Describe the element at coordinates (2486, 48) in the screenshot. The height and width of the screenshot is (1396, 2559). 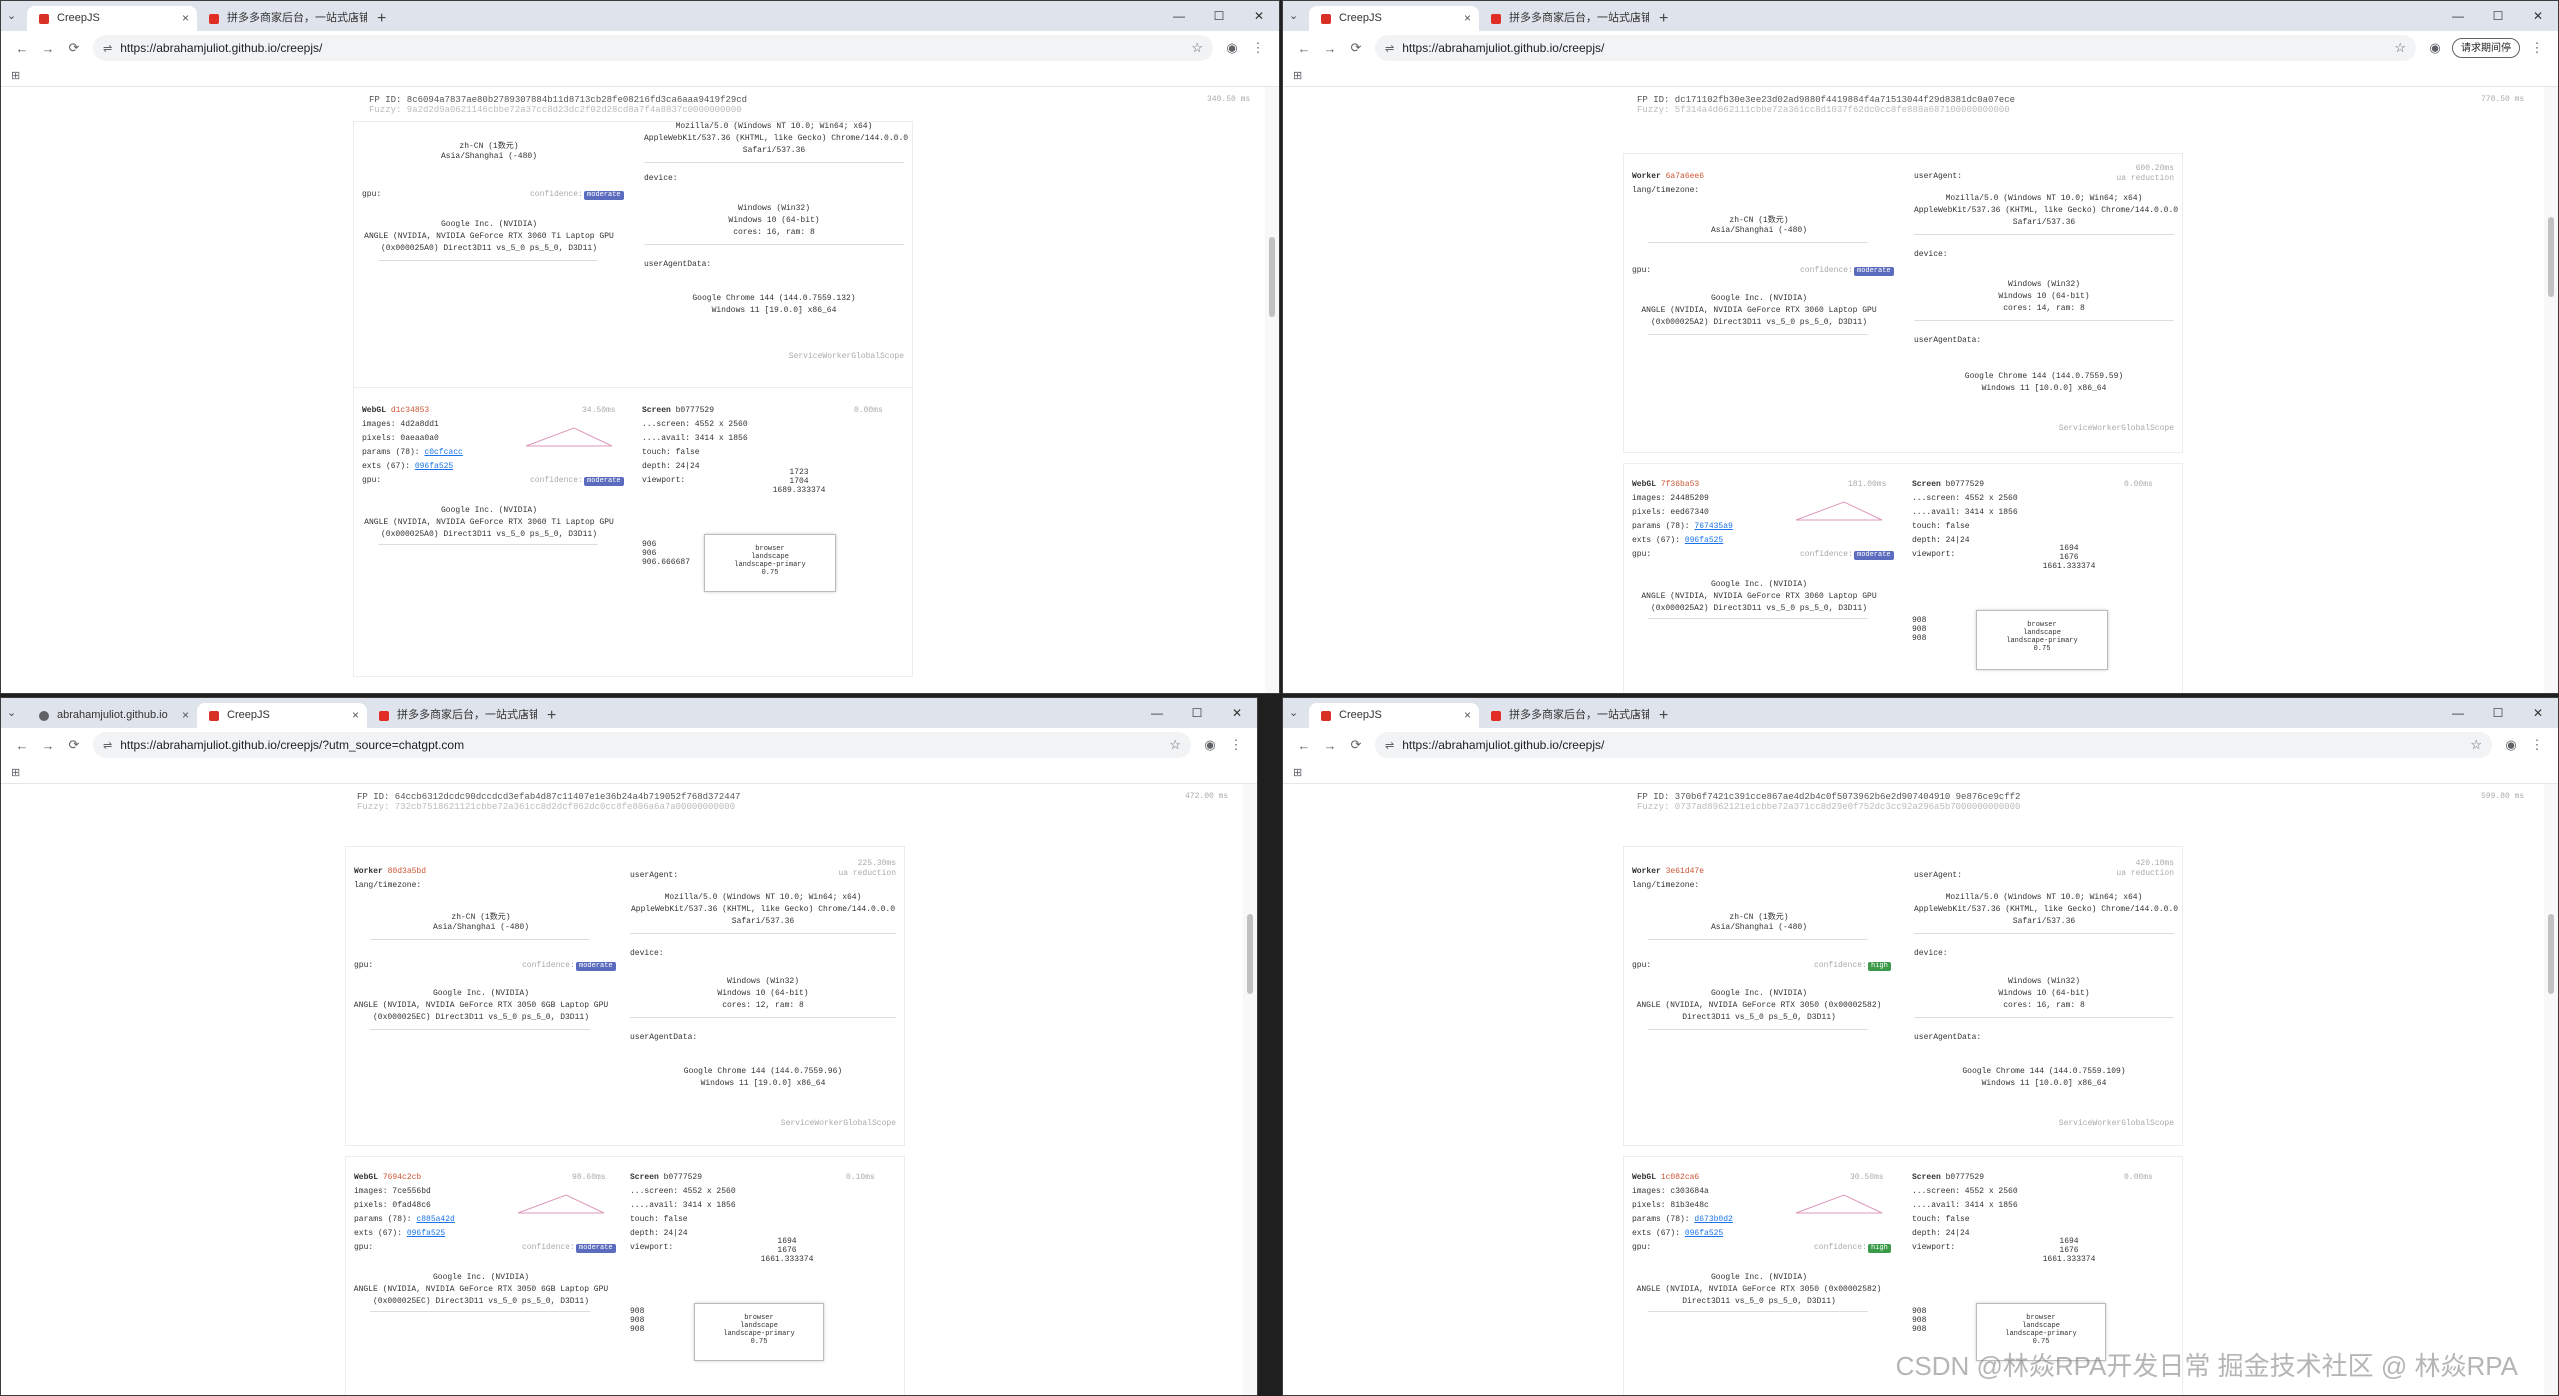
I see `update-button: 请求期间停` at that location.